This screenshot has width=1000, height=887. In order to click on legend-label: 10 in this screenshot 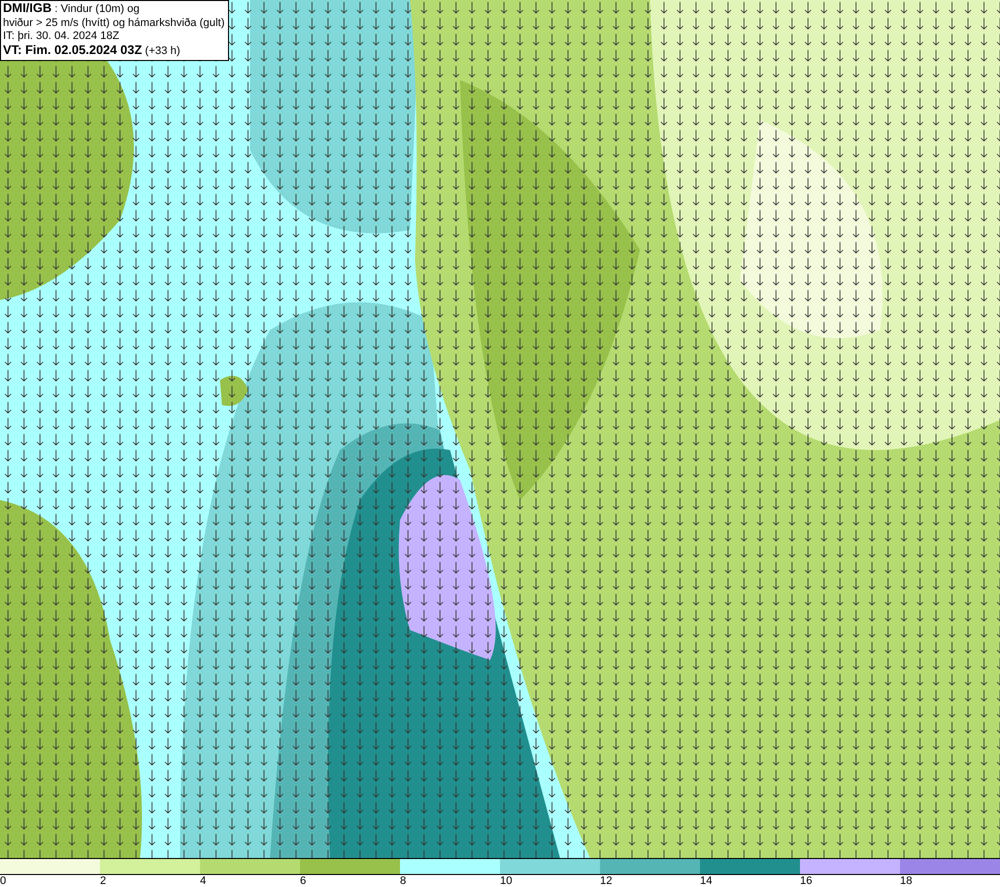, I will do `click(506, 881)`.